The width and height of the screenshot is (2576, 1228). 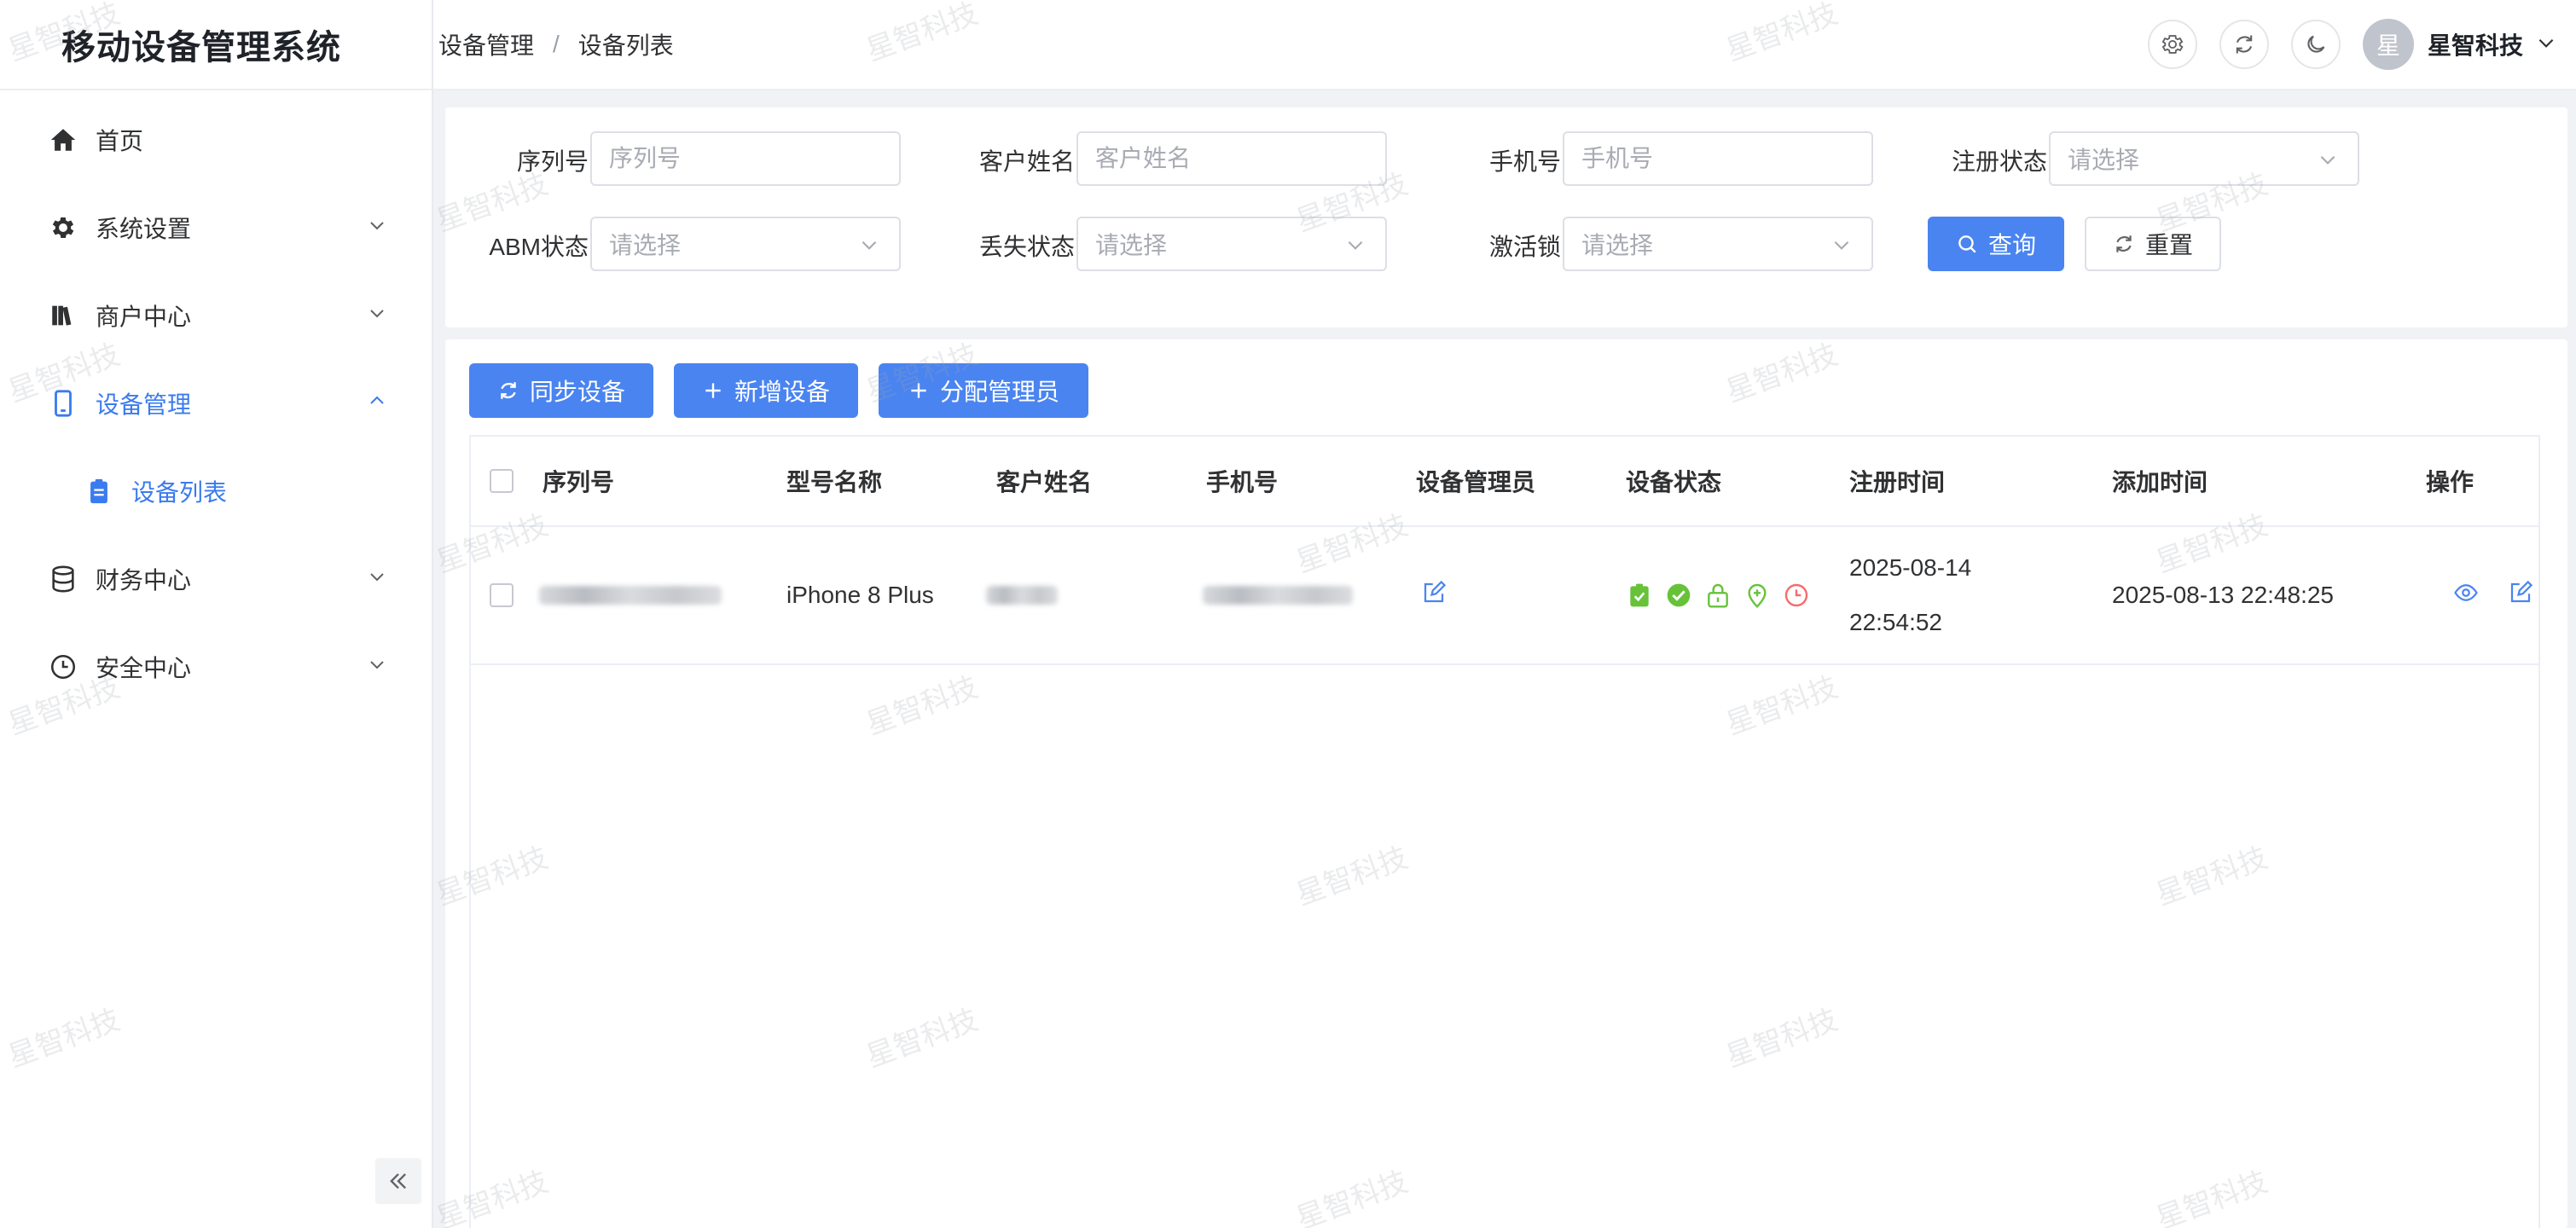 I want to click on device-status-cell, so click(x=1718, y=595).